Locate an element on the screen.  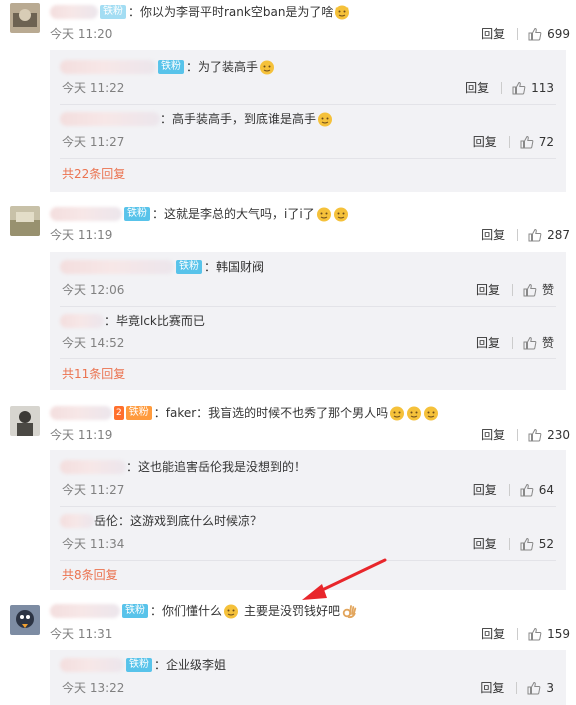
like-button: 113 is located at coordinates (533, 88).